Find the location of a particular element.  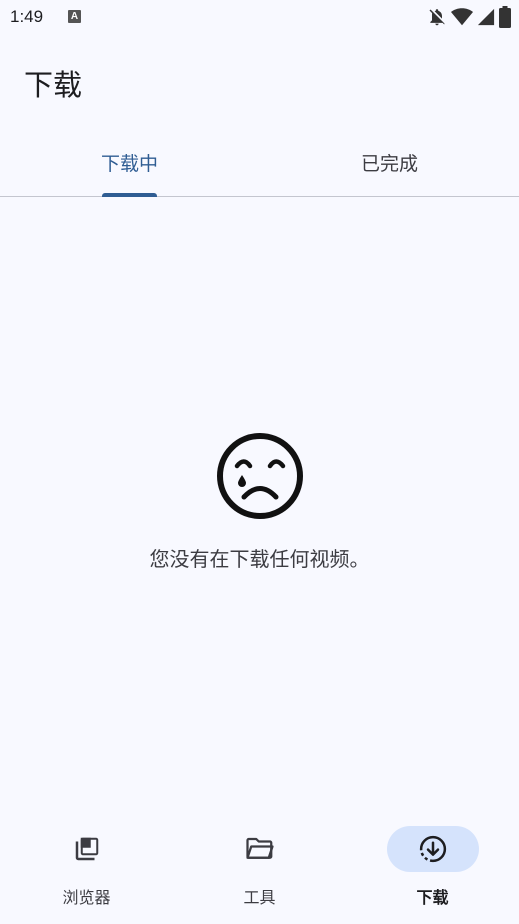

tab-bar: 下载中 已完成 is located at coordinates (259, 163).